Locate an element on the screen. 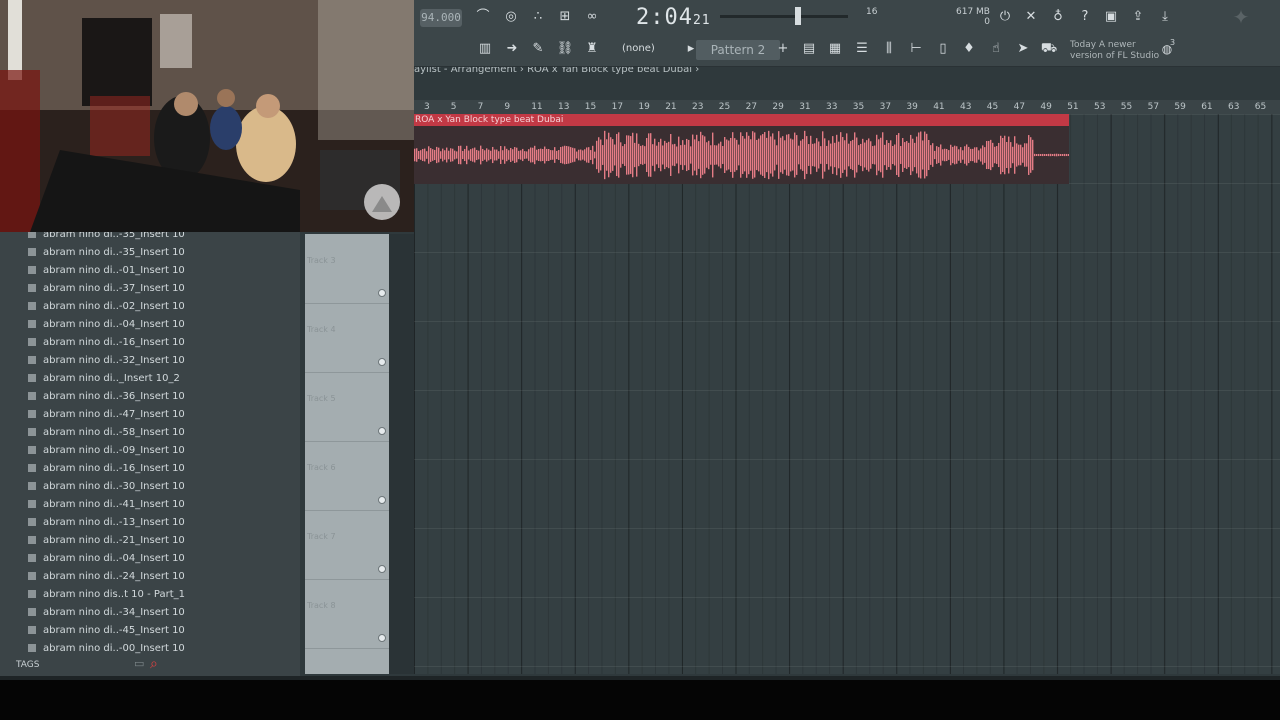 The image size is (1280, 720). song-time: 2:0421 is located at coordinates (673, 17).